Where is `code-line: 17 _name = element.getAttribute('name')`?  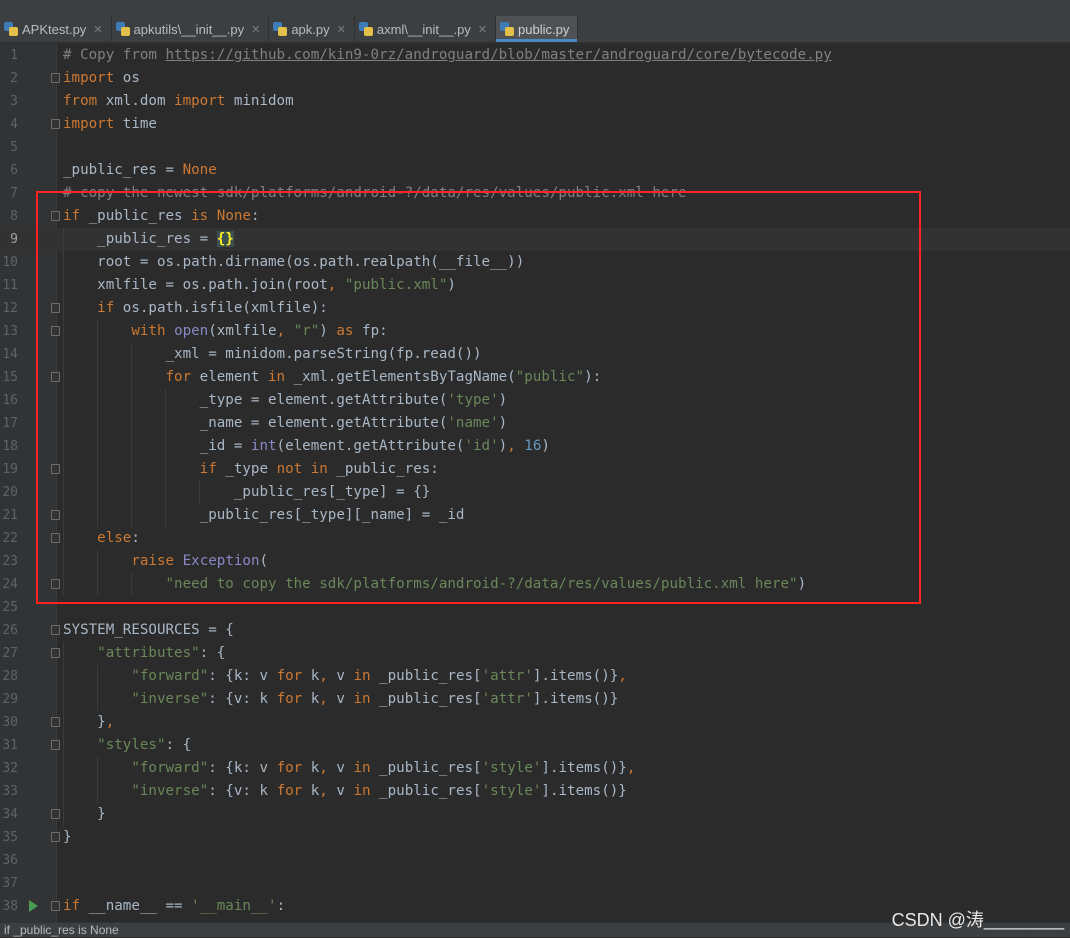
code-line: 17 _name = element.getAttribute('name') is located at coordinates (535, 423).